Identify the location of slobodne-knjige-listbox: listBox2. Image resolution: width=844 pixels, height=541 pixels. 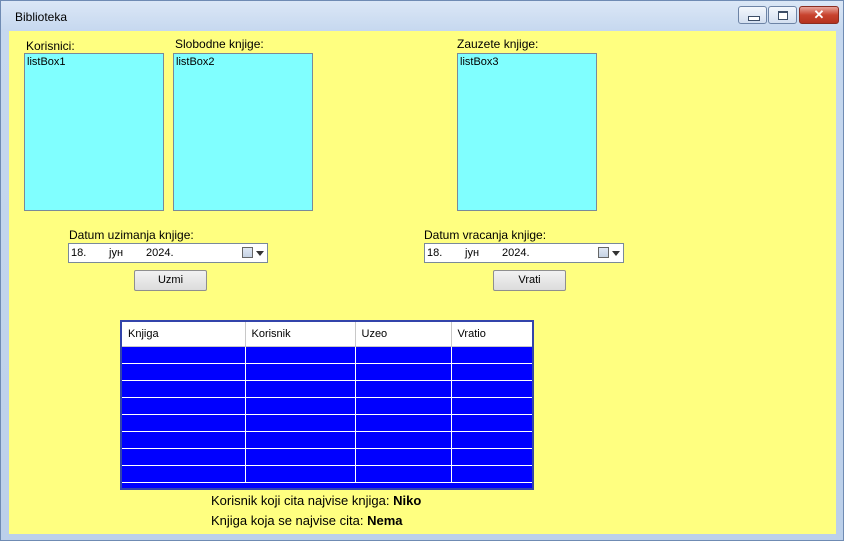
(243, 132).